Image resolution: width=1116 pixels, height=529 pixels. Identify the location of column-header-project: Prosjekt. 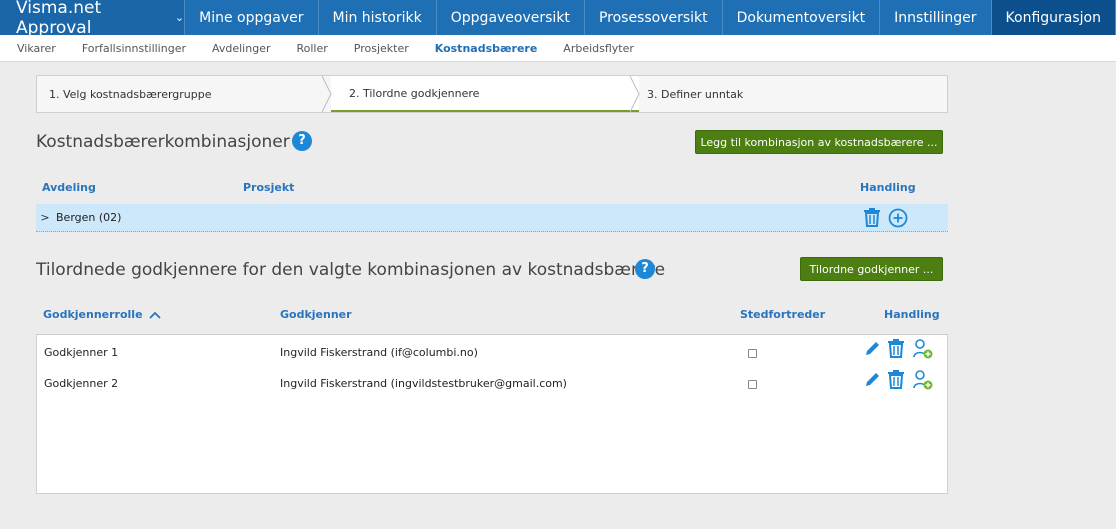
(269, 187).